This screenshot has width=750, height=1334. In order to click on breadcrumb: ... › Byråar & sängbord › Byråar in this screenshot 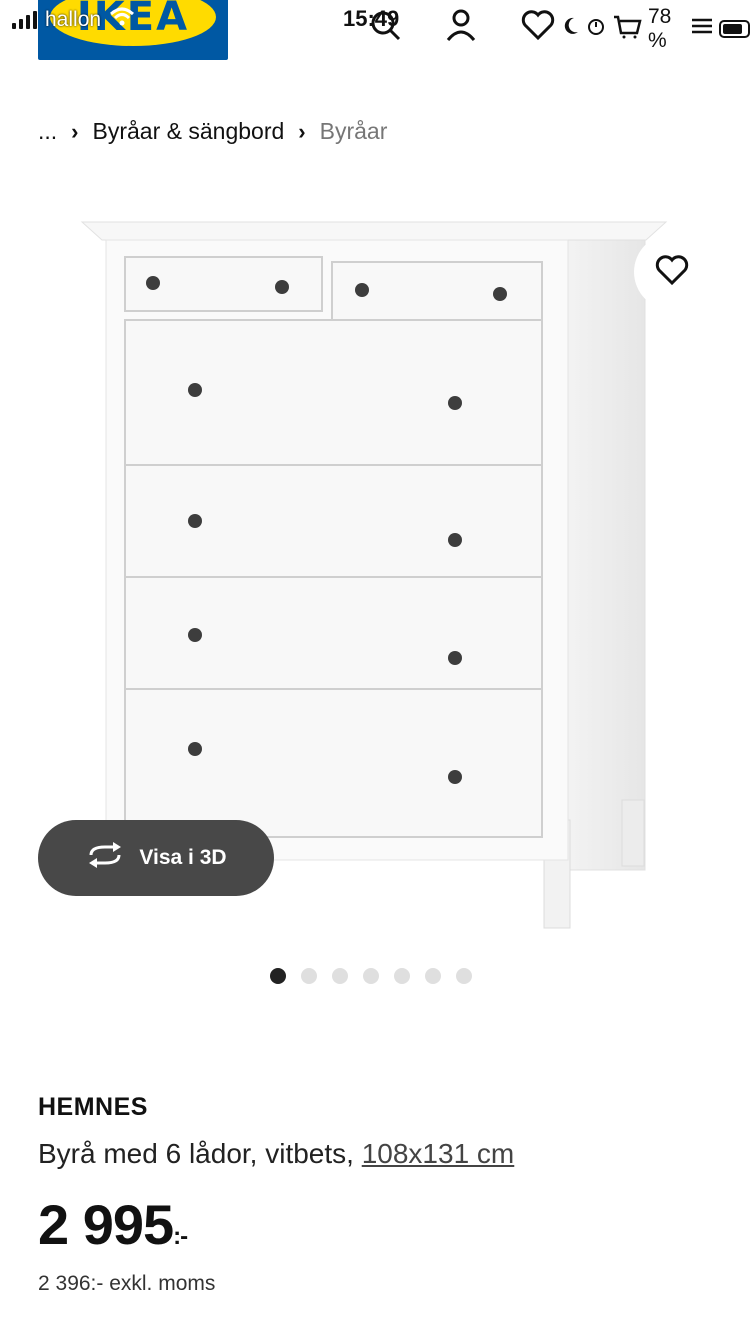, I will do `click(212, 131)`.